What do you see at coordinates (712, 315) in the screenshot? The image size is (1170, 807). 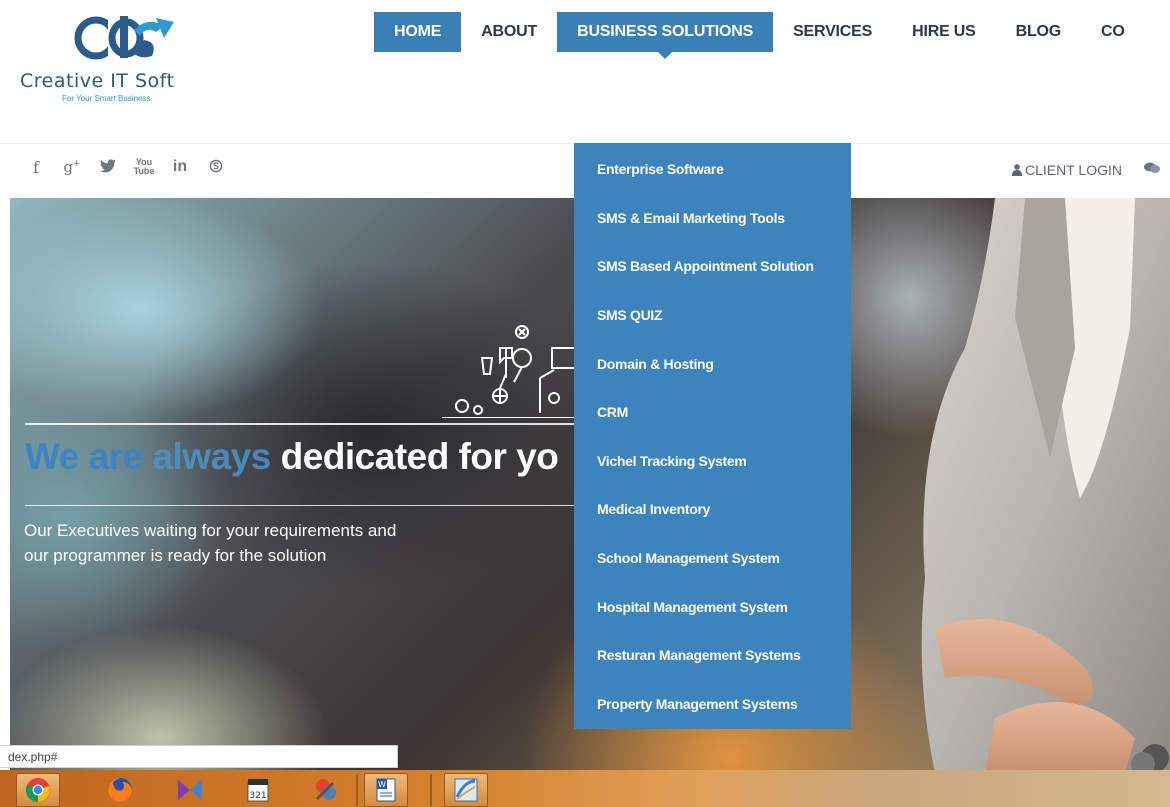 I see `dropdown-item-sms-quiz: SMS QUIZ` at bounding box center [712, 315].